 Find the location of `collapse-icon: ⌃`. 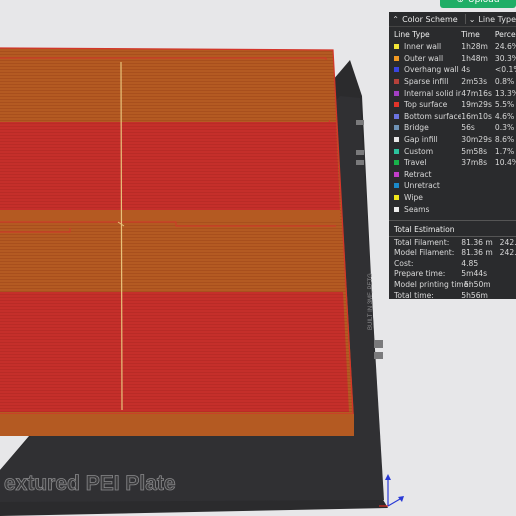

collapse-icon: ⌃ is located at coordinates (395, 19).